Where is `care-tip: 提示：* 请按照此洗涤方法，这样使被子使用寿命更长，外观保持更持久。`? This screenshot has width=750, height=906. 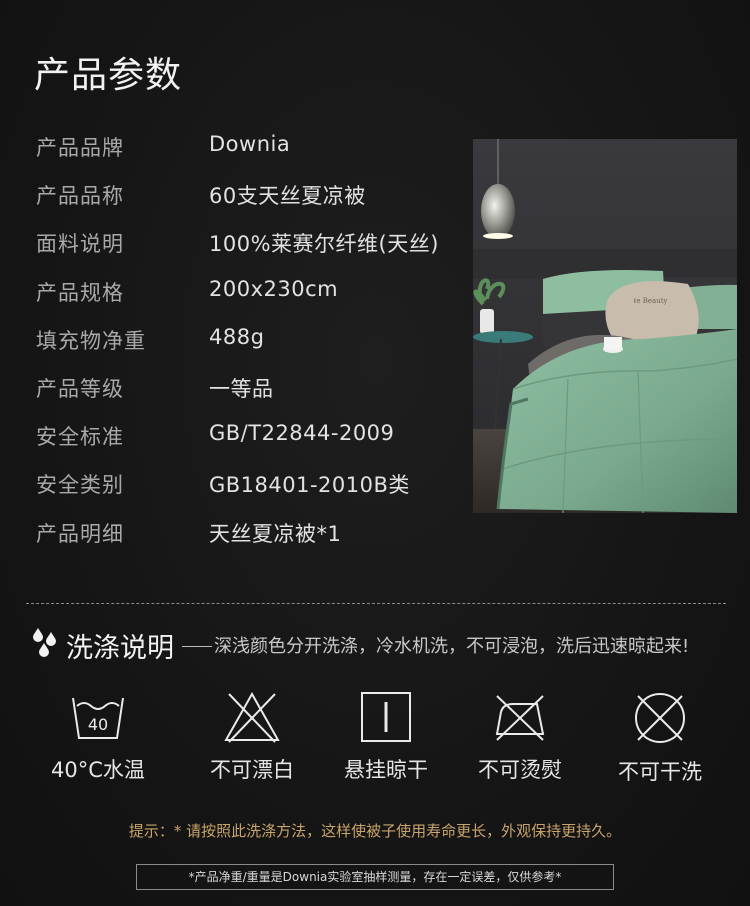 care-tip: 提示：* 请按照此洗涤方法，这样使被子使用寿命更长，外观保持更持久。 is located at coordinates (375, 831).